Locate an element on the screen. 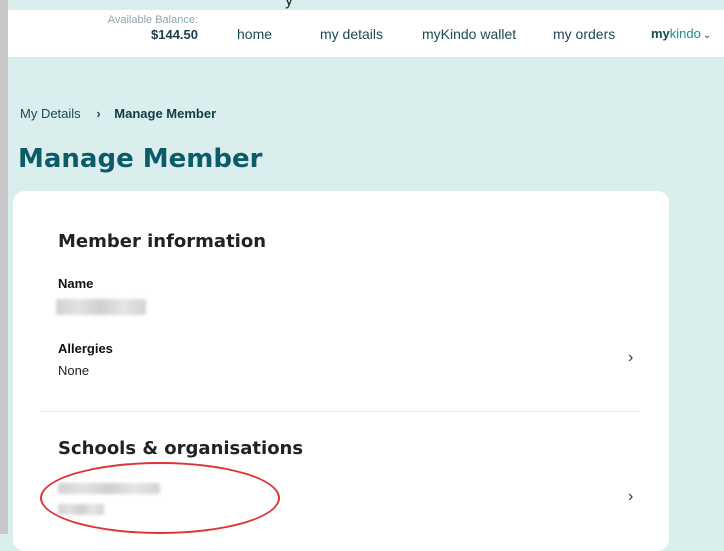 The height and width of the screenshot is (551, 724). mykindo-logo-teal: kindo is located at coordinates (685, 33).